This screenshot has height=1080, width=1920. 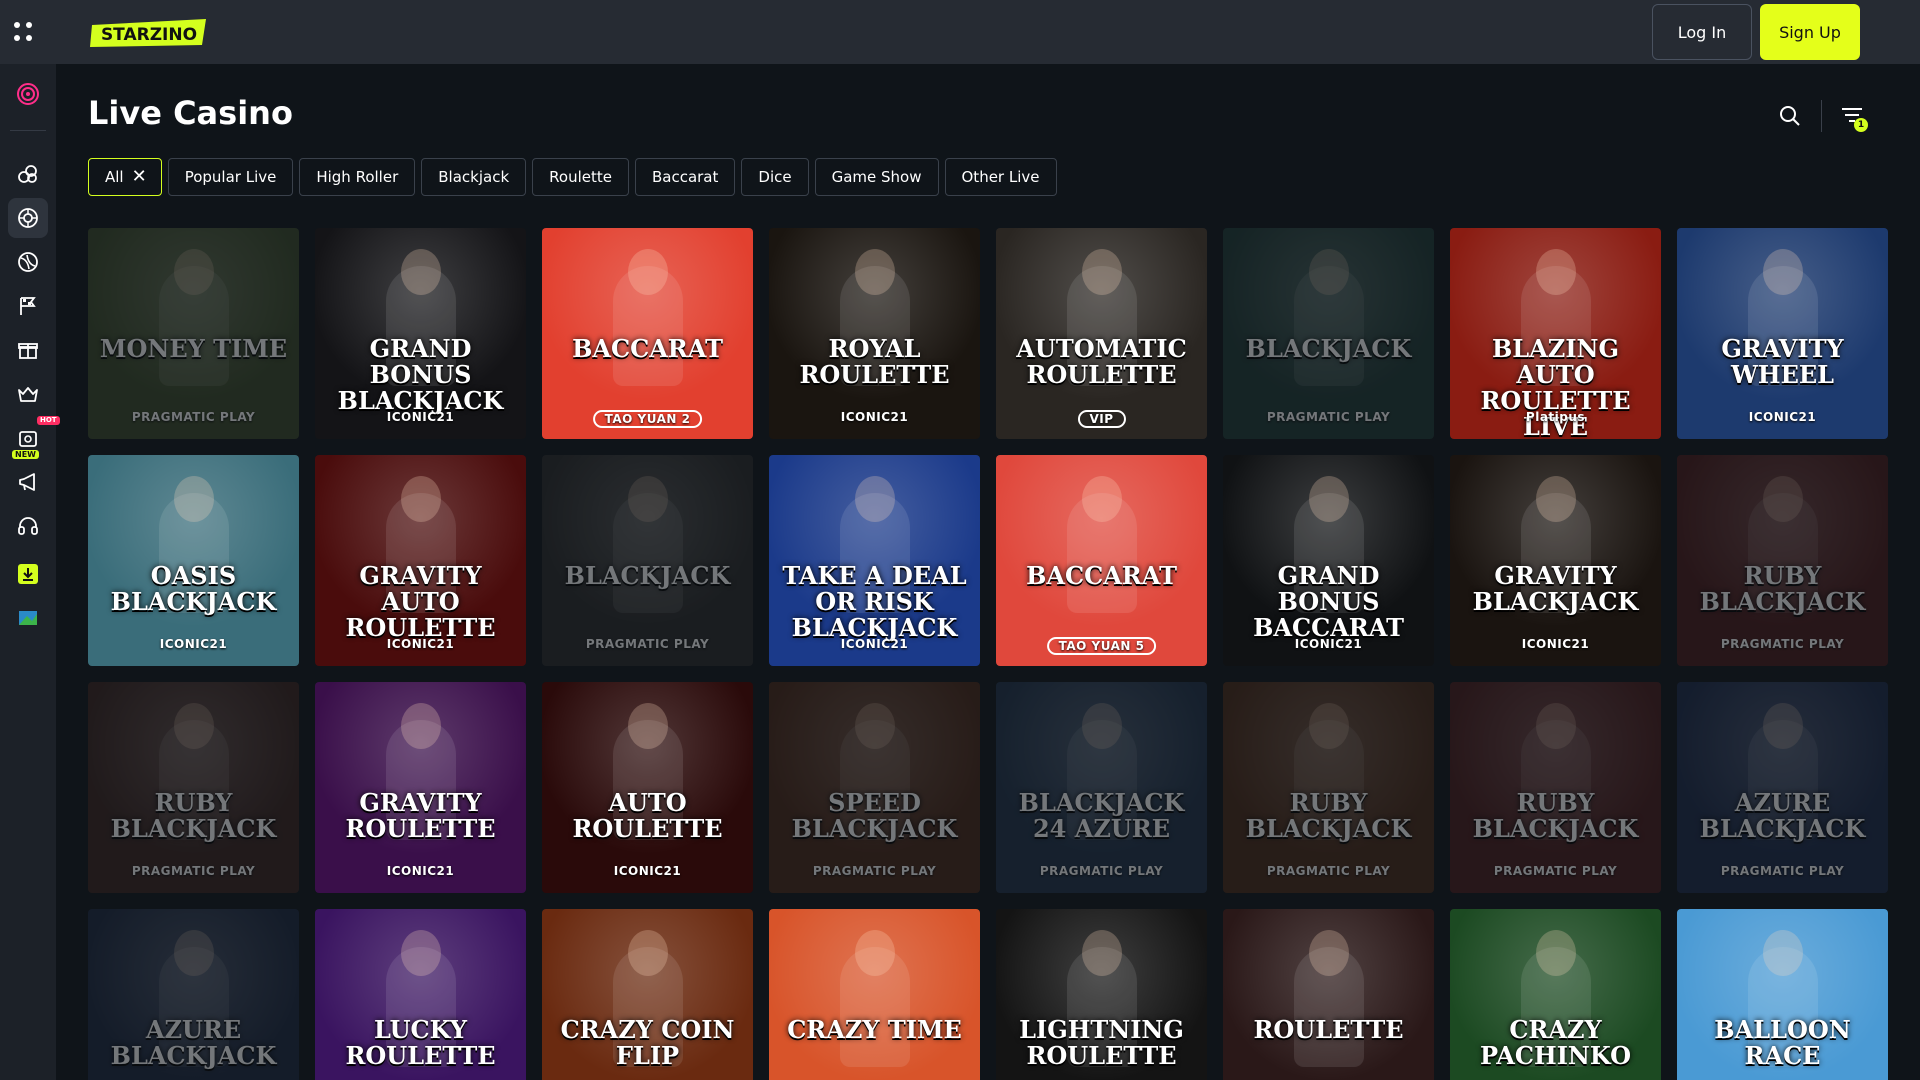 I want to click on sidebar-item-region, so click(x=28, y=618).